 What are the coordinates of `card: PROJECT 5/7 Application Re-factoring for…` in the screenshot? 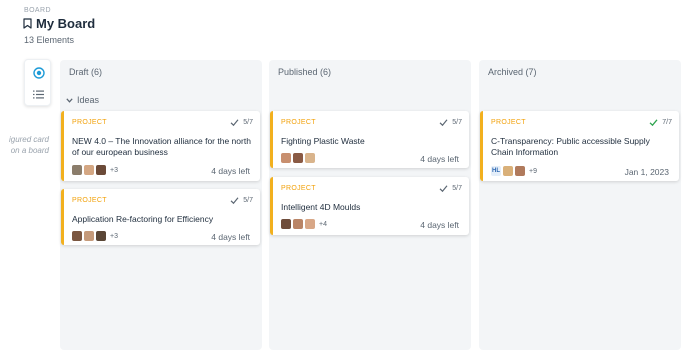 It's located at (160, 217).